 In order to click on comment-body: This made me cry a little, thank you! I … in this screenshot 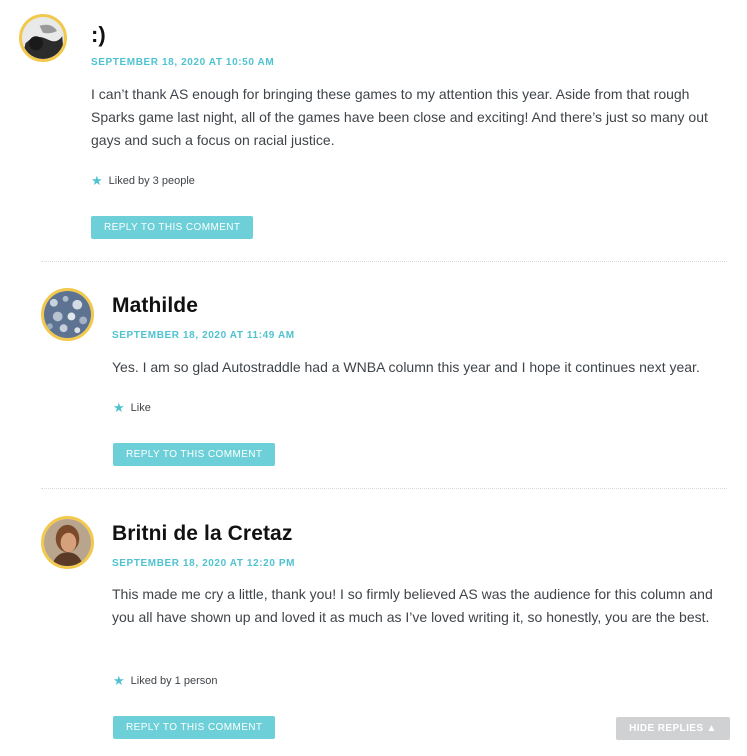, I will do `click(412, 605)`.